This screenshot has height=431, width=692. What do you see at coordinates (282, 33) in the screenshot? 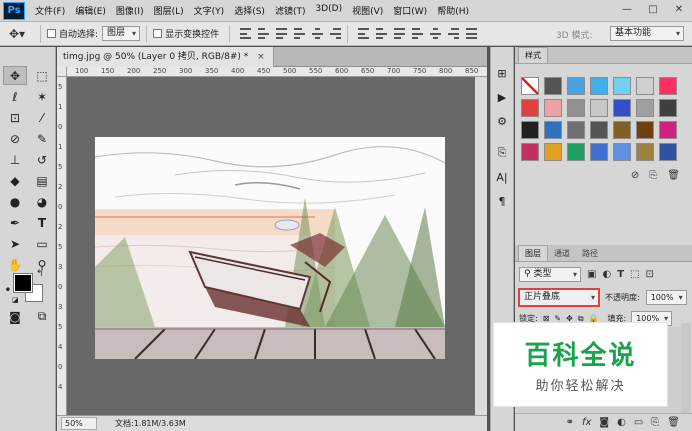
I see `align-bottom-icon` at bounding box center [282, 33].